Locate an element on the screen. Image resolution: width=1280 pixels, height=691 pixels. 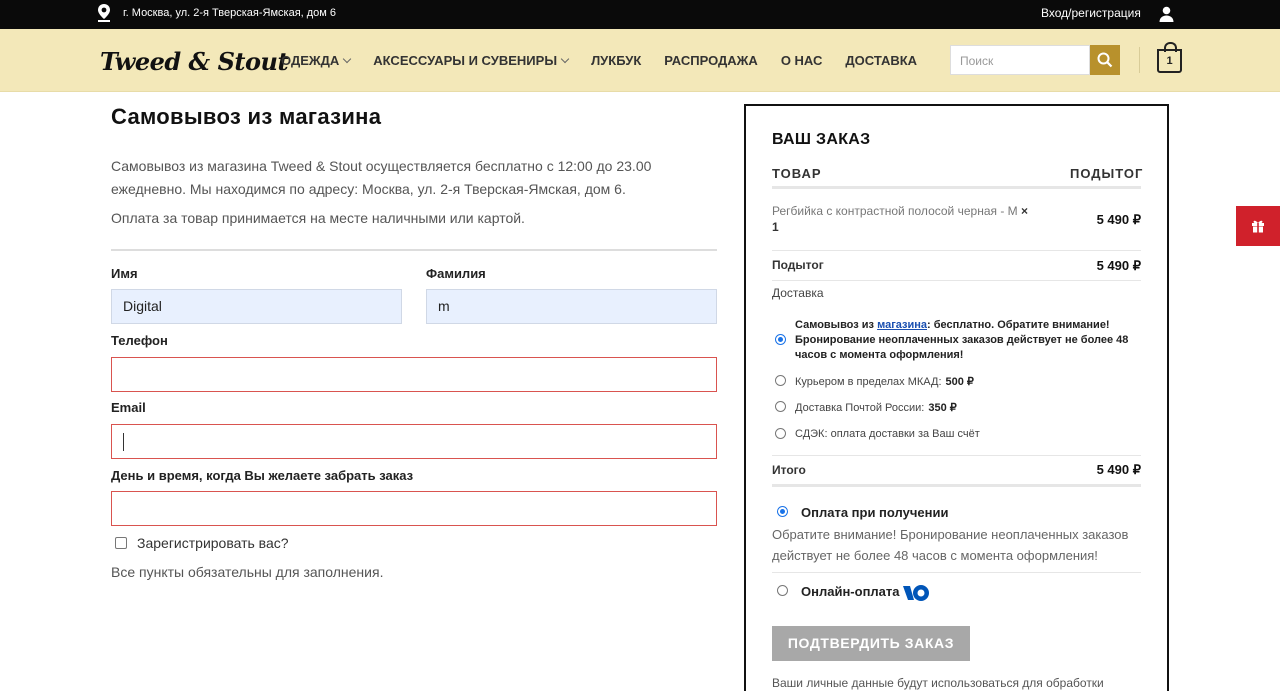
cart-item-price: 5 490 ₽ is located at coordinates (1118, 219).